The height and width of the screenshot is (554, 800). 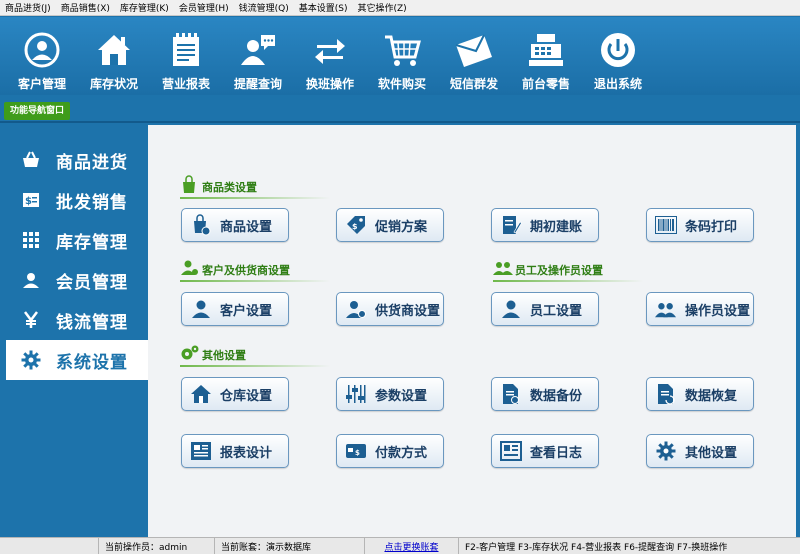 I want to click on warehouse-setting-button: 仓库设置, so click(x=235, y=394).